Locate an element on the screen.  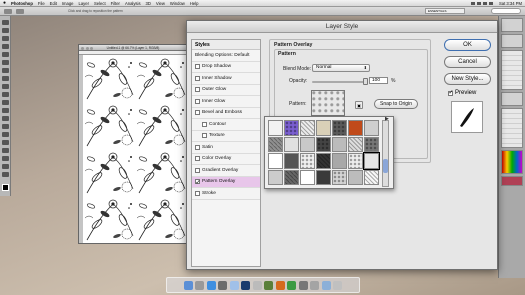
eyedropper-tool-icon is located at coordinates (5, 62).